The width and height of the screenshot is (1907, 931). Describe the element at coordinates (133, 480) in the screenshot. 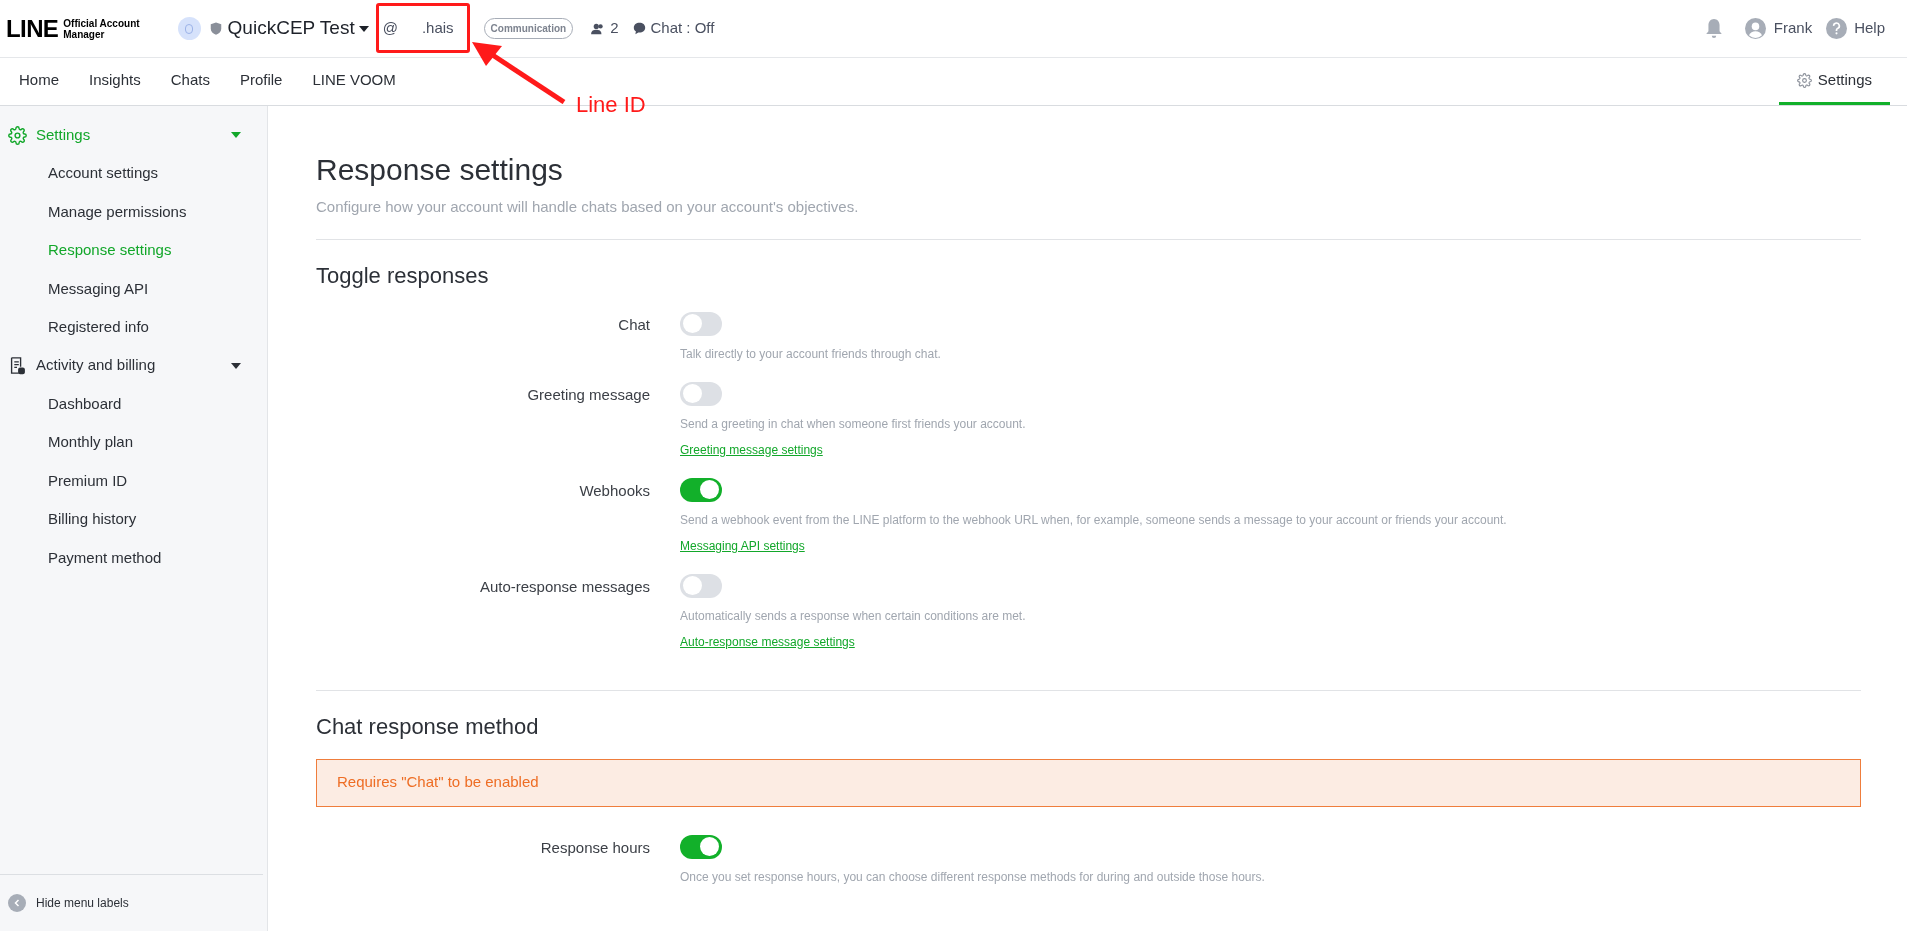

I see `sidebar-item: Premium ID` at that location.